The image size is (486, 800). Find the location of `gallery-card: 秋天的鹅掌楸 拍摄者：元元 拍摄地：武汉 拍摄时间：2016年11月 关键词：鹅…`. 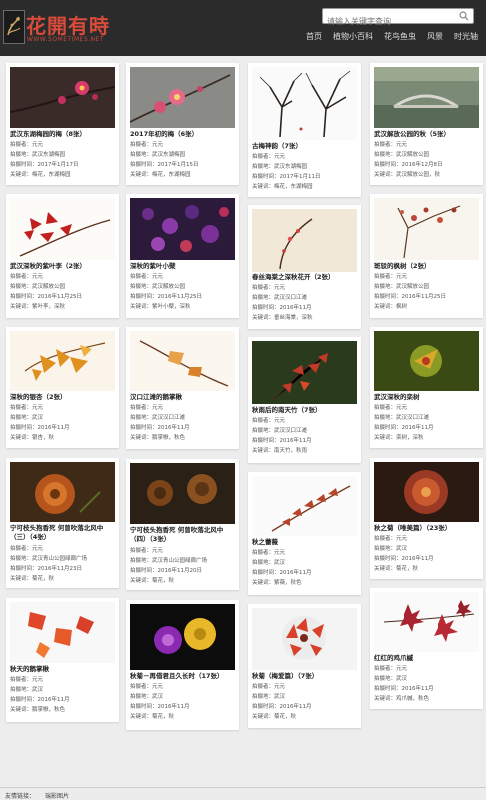

gallery-card: 秋天的鹅掌楸 拍摄者：元元 拍摄地：武汉 拍摄时间：2016年11月 关键词：鹅… is located at coordinates (62, 660).